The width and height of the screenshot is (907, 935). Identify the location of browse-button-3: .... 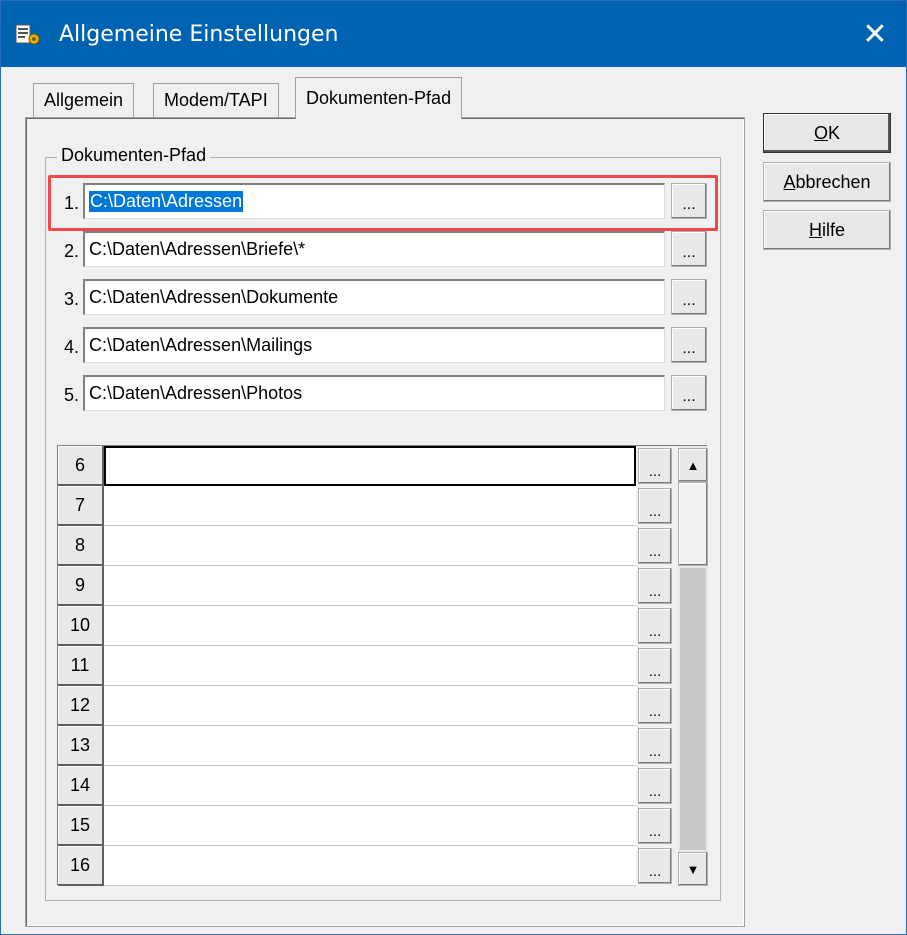
(689, 297).